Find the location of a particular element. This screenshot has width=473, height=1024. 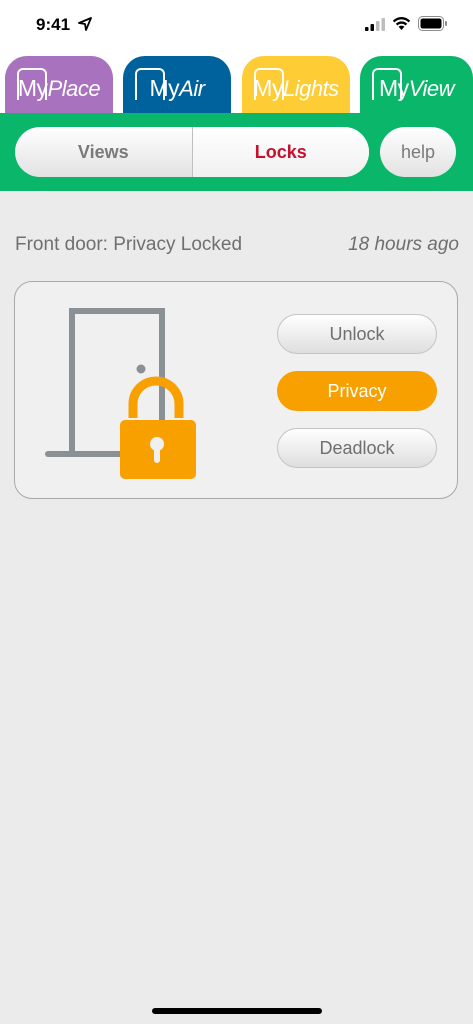

lock-status-row: Front door: Privacy Locked 18 hours ago is located at coordinates (237, 245).